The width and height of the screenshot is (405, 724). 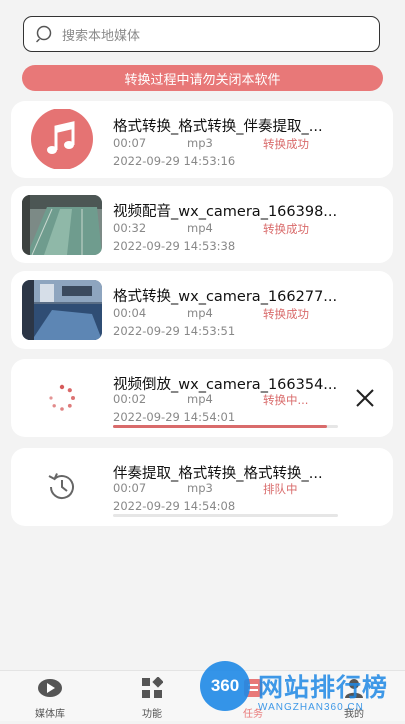 What do you see at coordinates (174, 161) in the screenshot?
I see `item-time: 2022-09-29 14:53:16` at bounding box center [174, 161].